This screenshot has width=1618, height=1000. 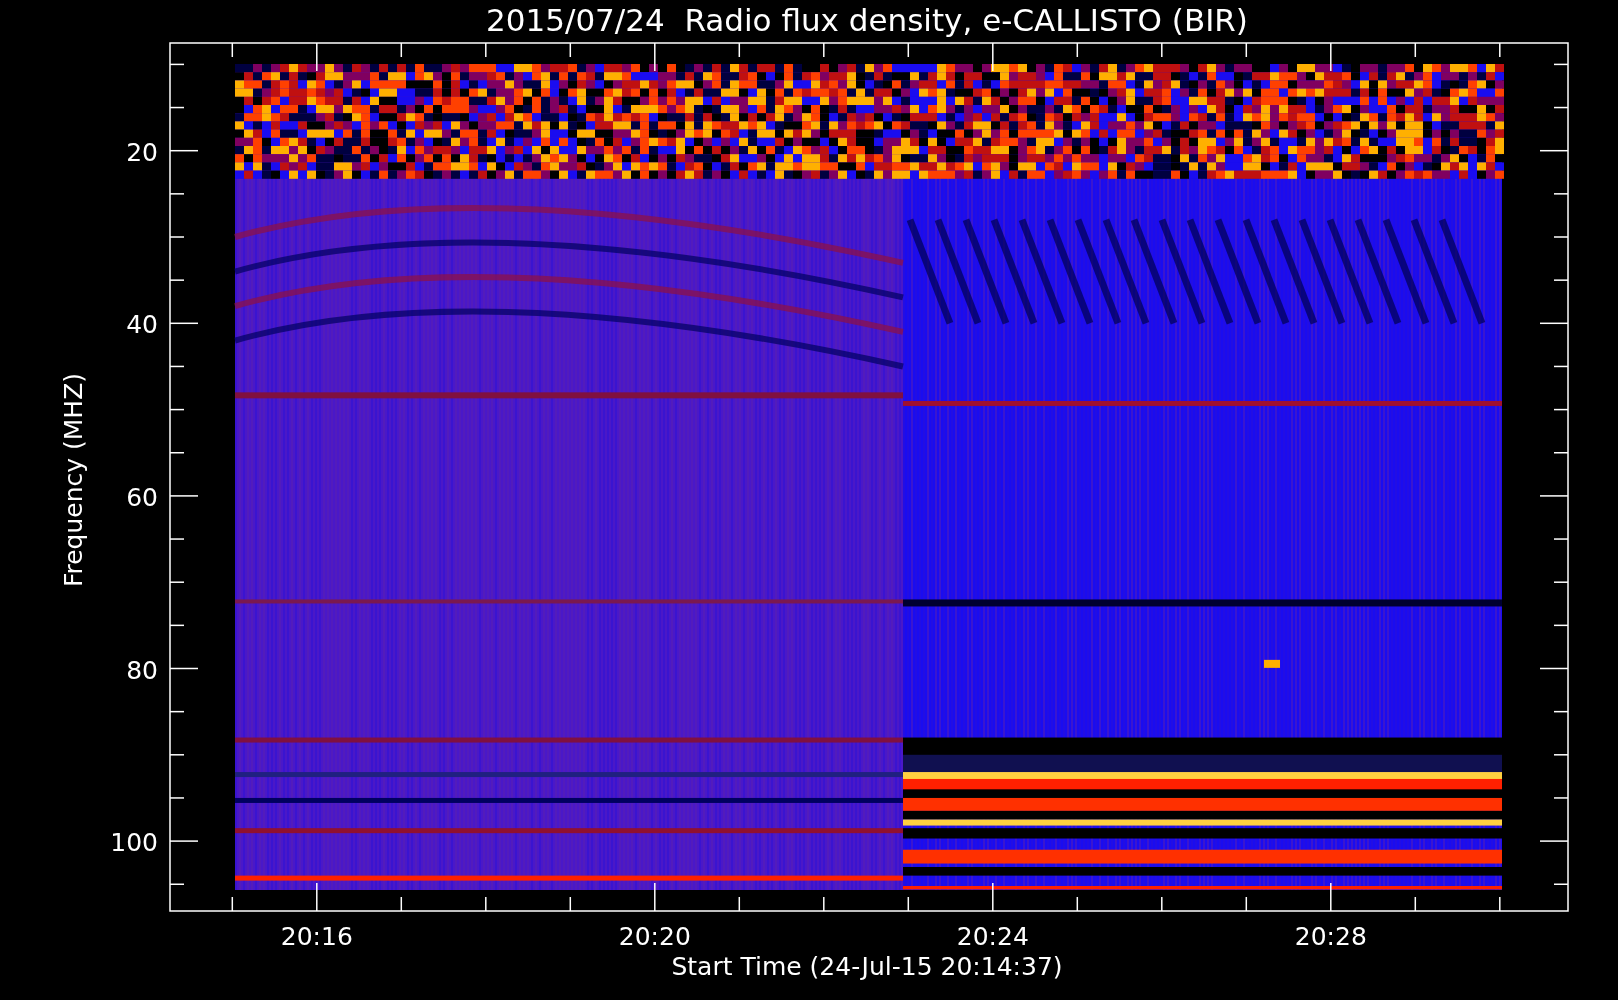 What do you see at coordinates (134, 843) in the screenshot?
I see `tick-label: 100` at bounding box center [134, 843].